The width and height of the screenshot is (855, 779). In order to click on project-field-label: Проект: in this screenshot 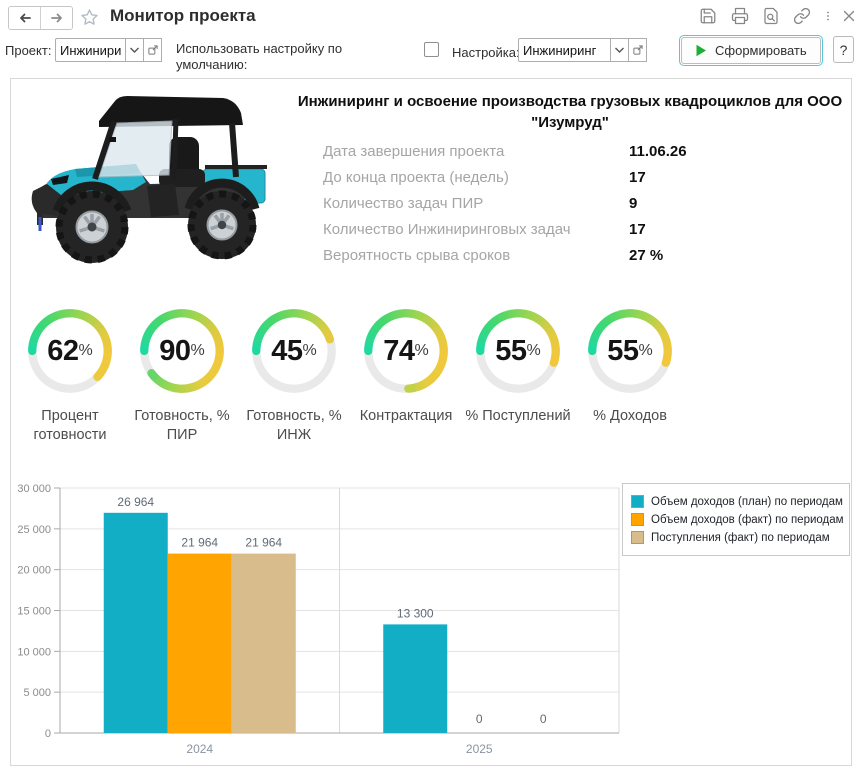, I will do `click(28, 50)`.